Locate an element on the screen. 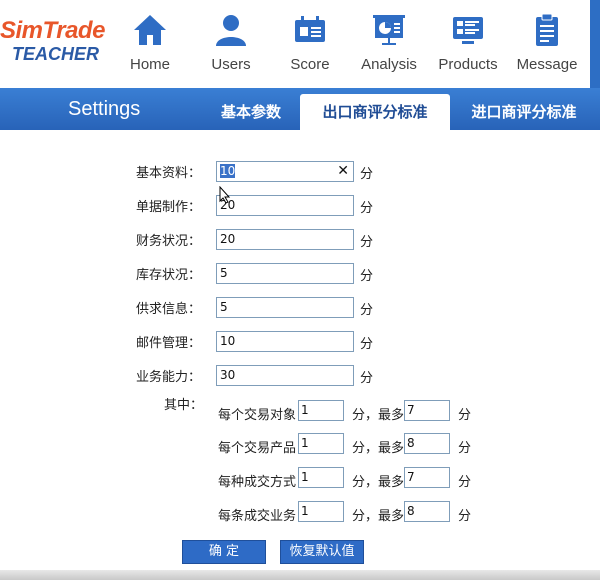 This screenshot has height=580, width=600. nav-products: Products is located at coordinates (468, 43).